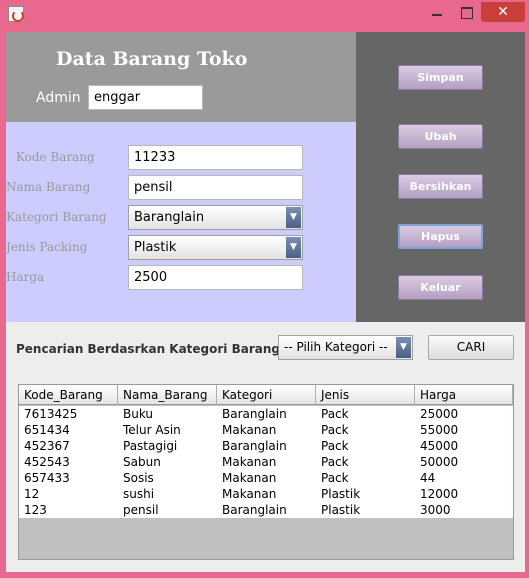  I want to click on table-row: 452367 Pastagigi Baranglain Pack 45000, so click(266, 446).